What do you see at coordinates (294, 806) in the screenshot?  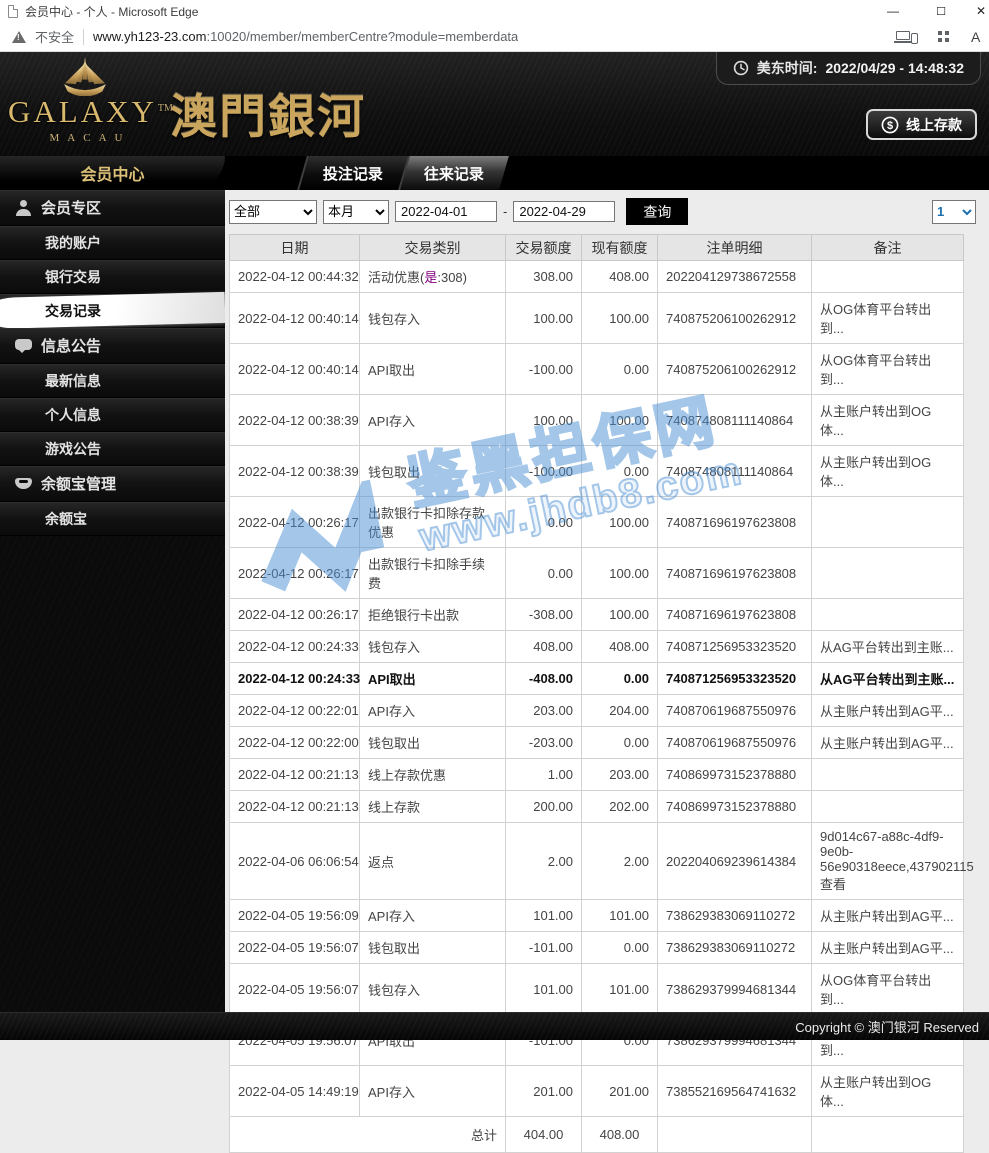 I see `cell-date: 2022-04-12 00:21:13` at bounding box center [294, 806].